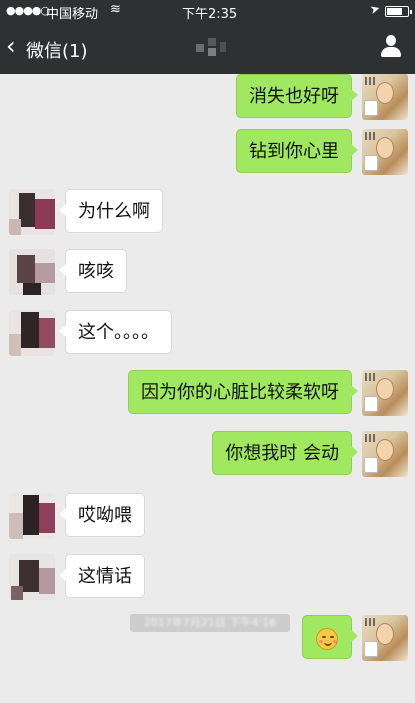 The width and height of the screenshot is (415, 703). What do you see at coordinates (215, 47) in the screenshot?
I see `contact-name-pixelated` at bounding box center [215, 47].